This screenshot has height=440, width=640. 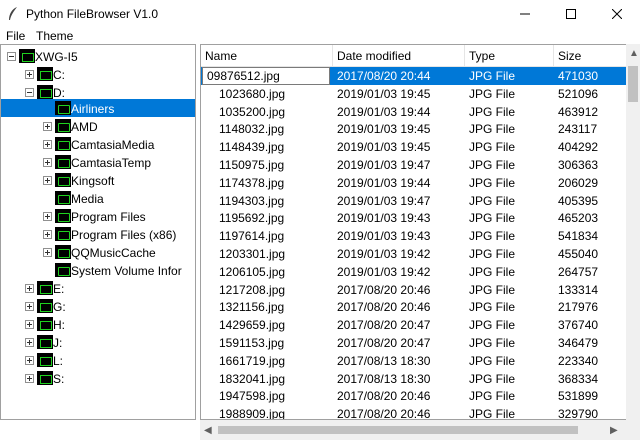 I want to click on tree-item-label: Kingsoft, so click(x=93, y=181).